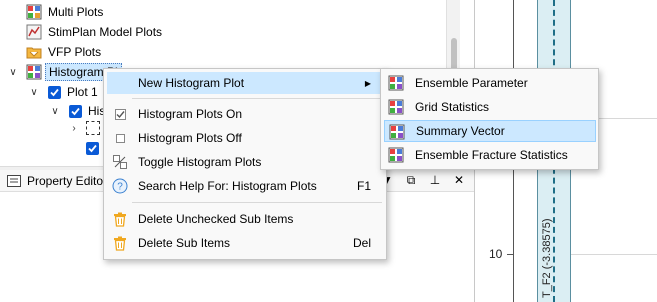 This screenshot has width=657, height=302. I want to click on submenu-arrow-icon: ▶, so click(367, 83).